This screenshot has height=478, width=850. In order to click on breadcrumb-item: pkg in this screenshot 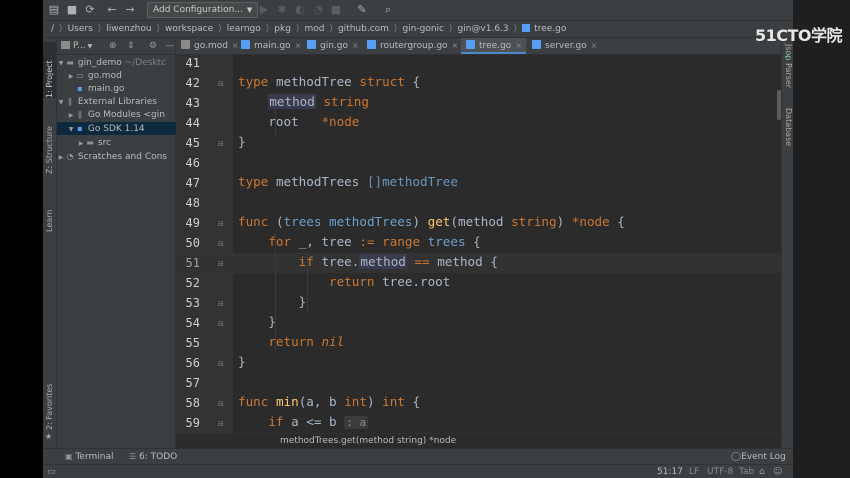, I will do `click(282, 29)`.